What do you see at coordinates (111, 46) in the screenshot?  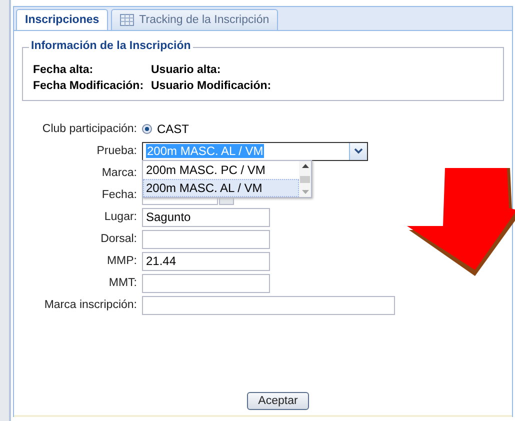 I see `fieldset-legend: Información de la Inscripción` at bounding box center [111, 46].